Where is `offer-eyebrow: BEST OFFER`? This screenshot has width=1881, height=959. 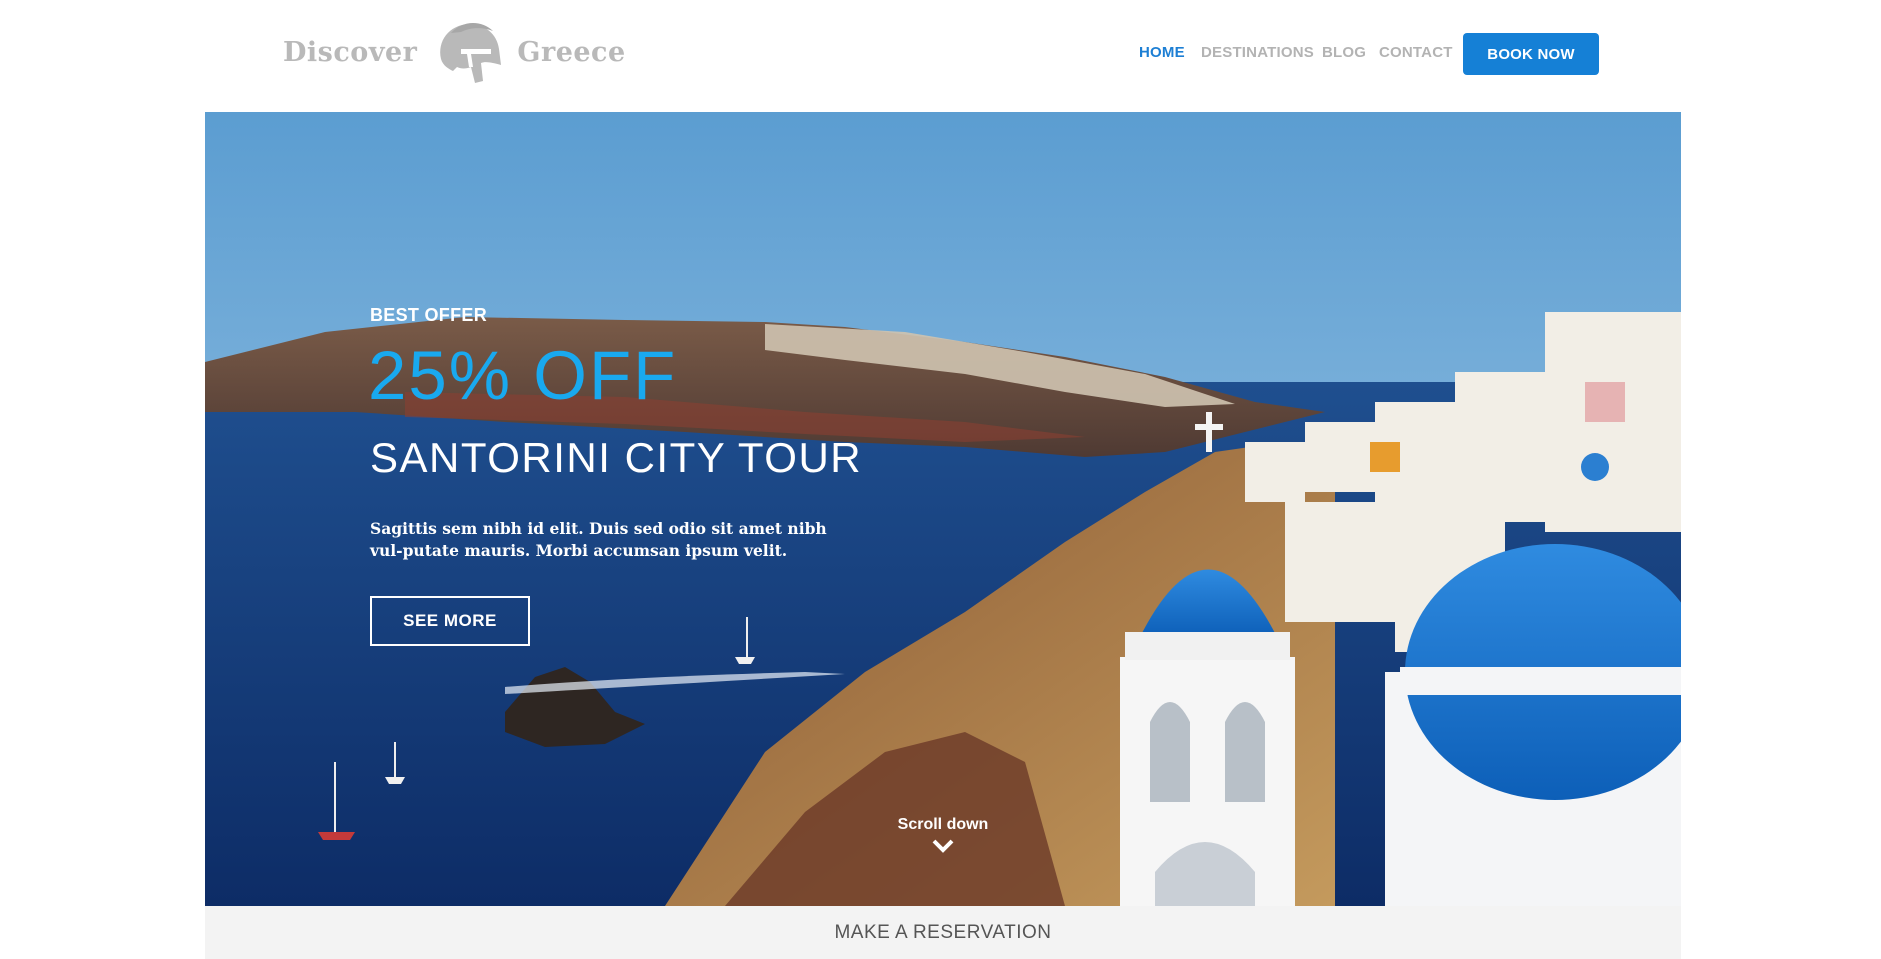
offer-eyebrow: BEST OFFER is located at coordinates (429, 315).